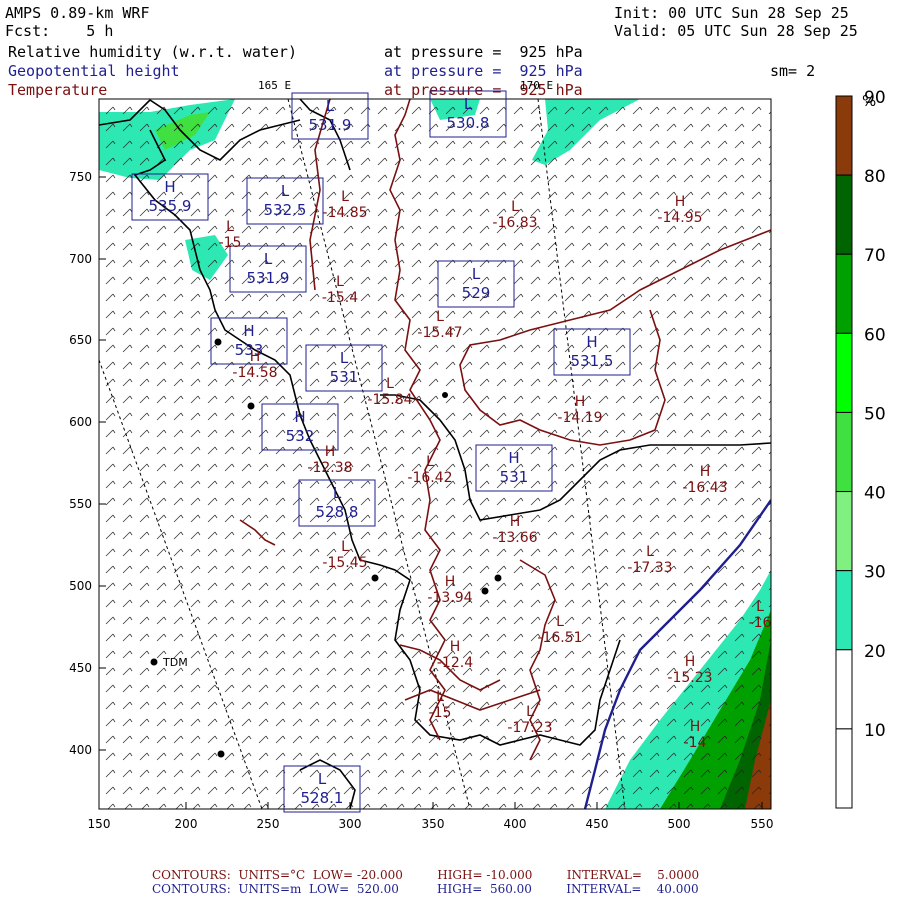  What do you see at coordinates (476, 293) in the screenshot?
I see `height-label-value: 529` at bounding box center [476, 293].